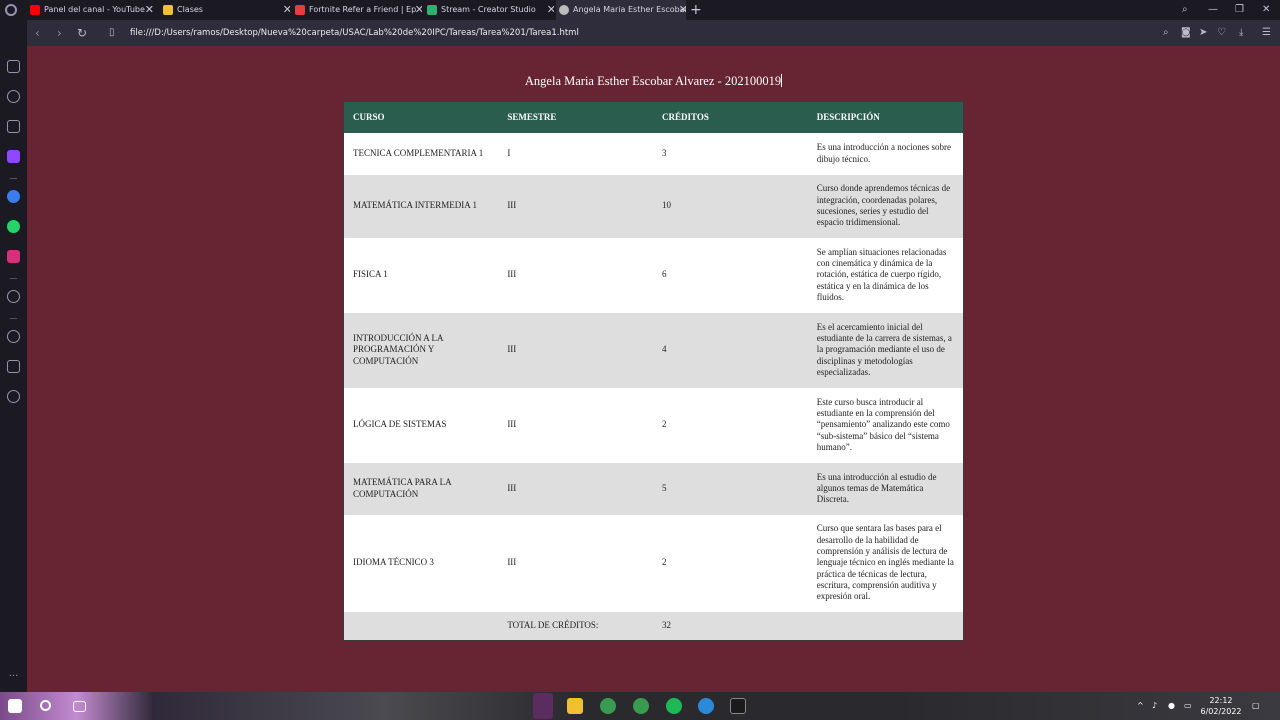  Describe the element at coordinates (13, 126) in the screenshot. I see `briefcase-icon` at that location.